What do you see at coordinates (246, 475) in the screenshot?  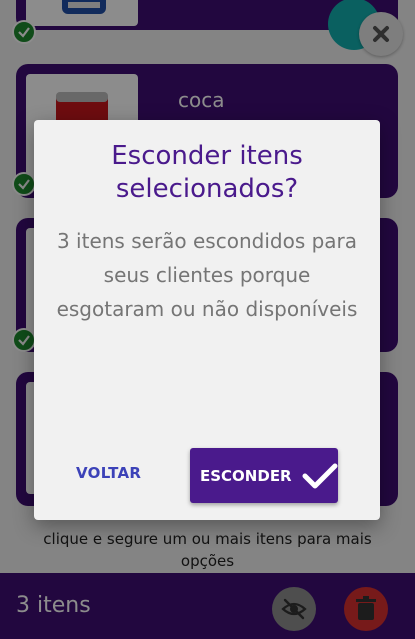 I see `confirm-hide-label: ESCONDER` at bounding box center [246, 475].